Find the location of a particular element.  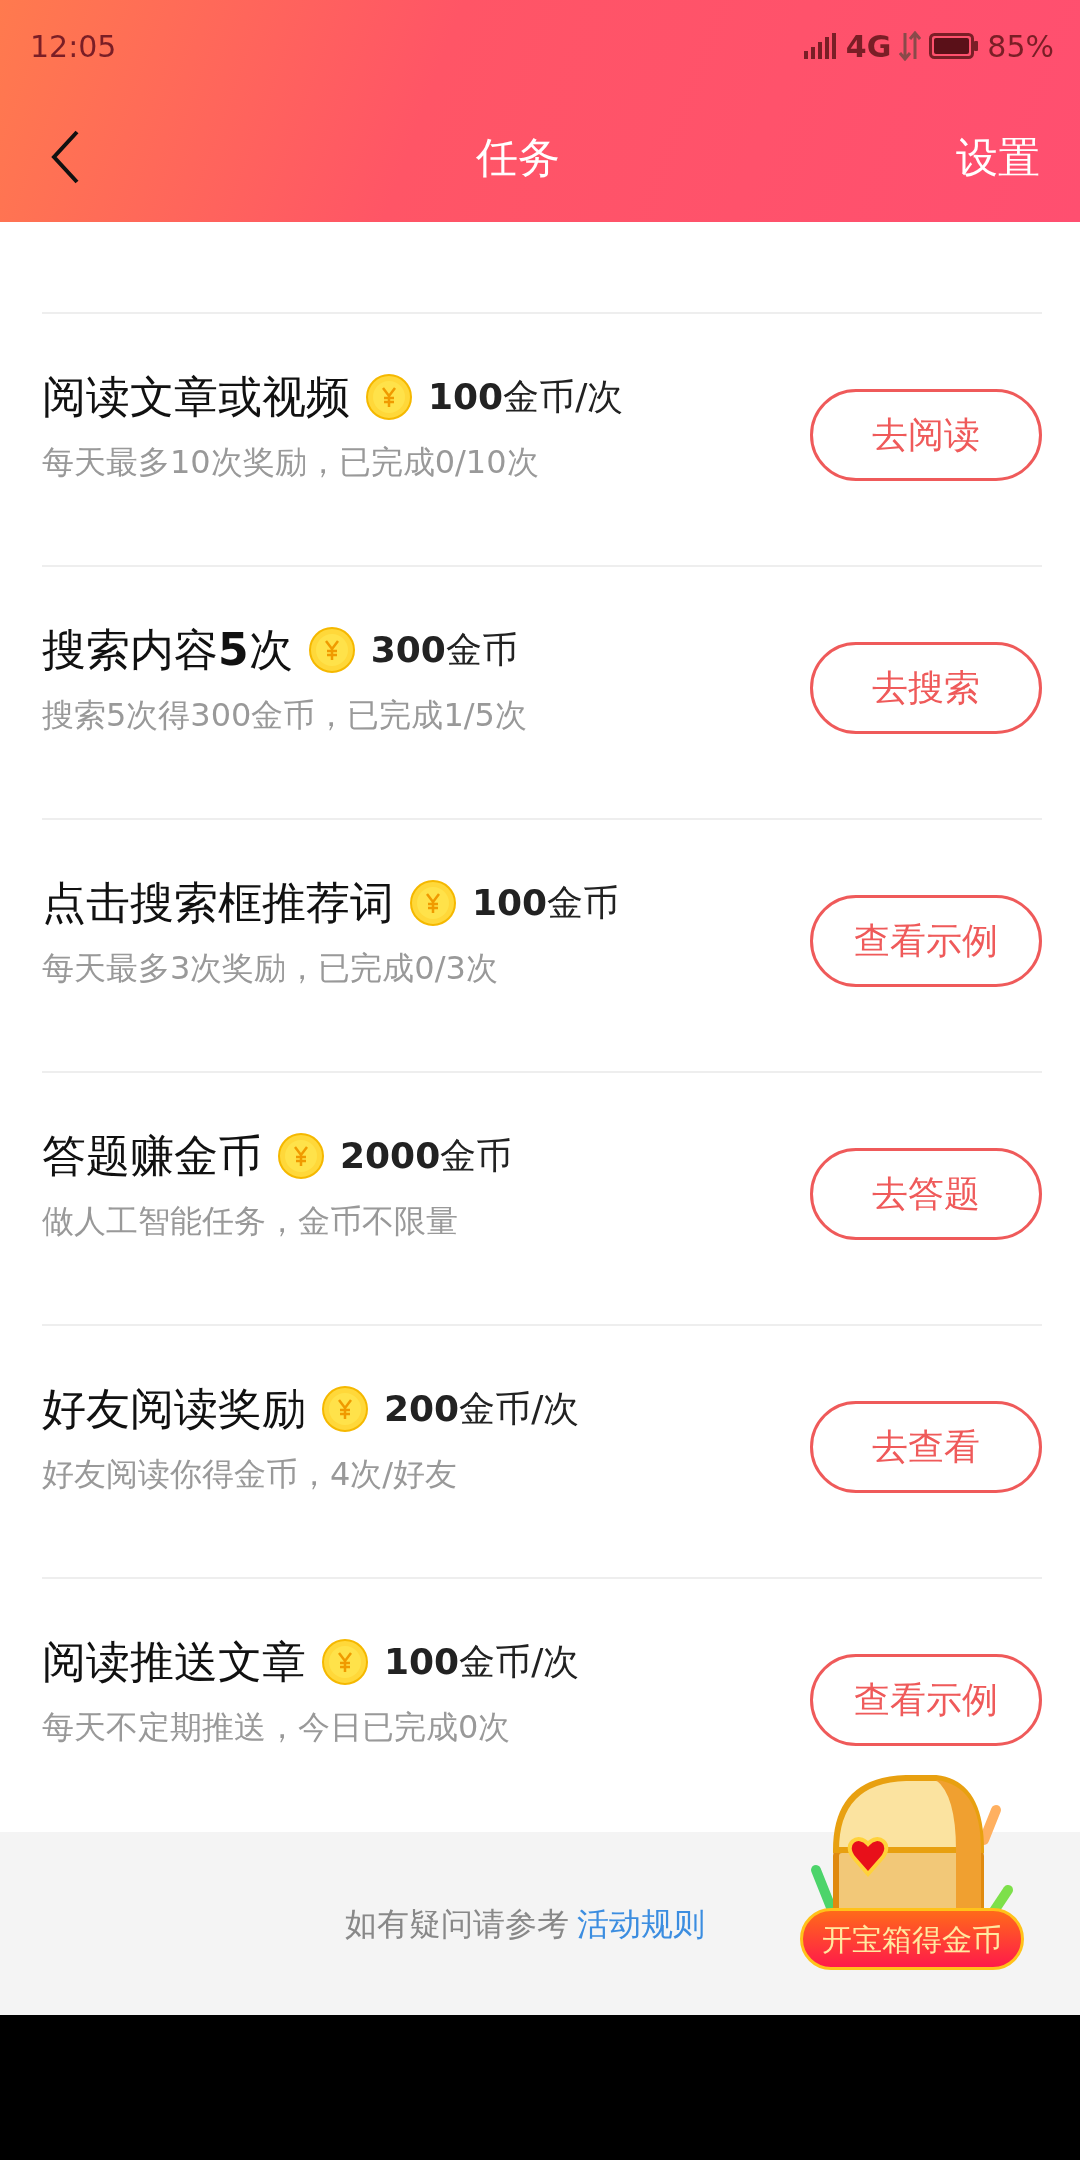

task-title: 阅读文章或视频 is located at coordinates (196, 396).